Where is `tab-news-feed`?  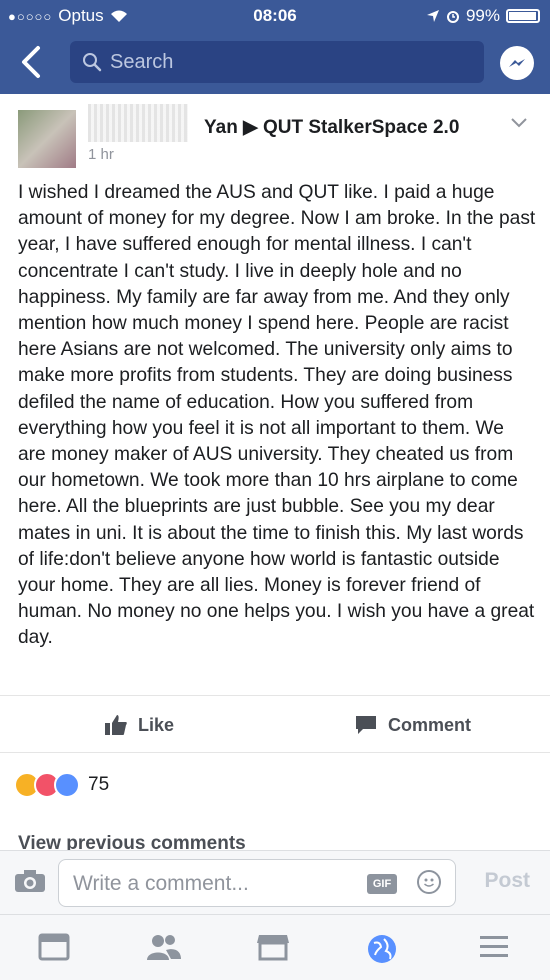 tab-news-feed is located at coordinates (56, 948).